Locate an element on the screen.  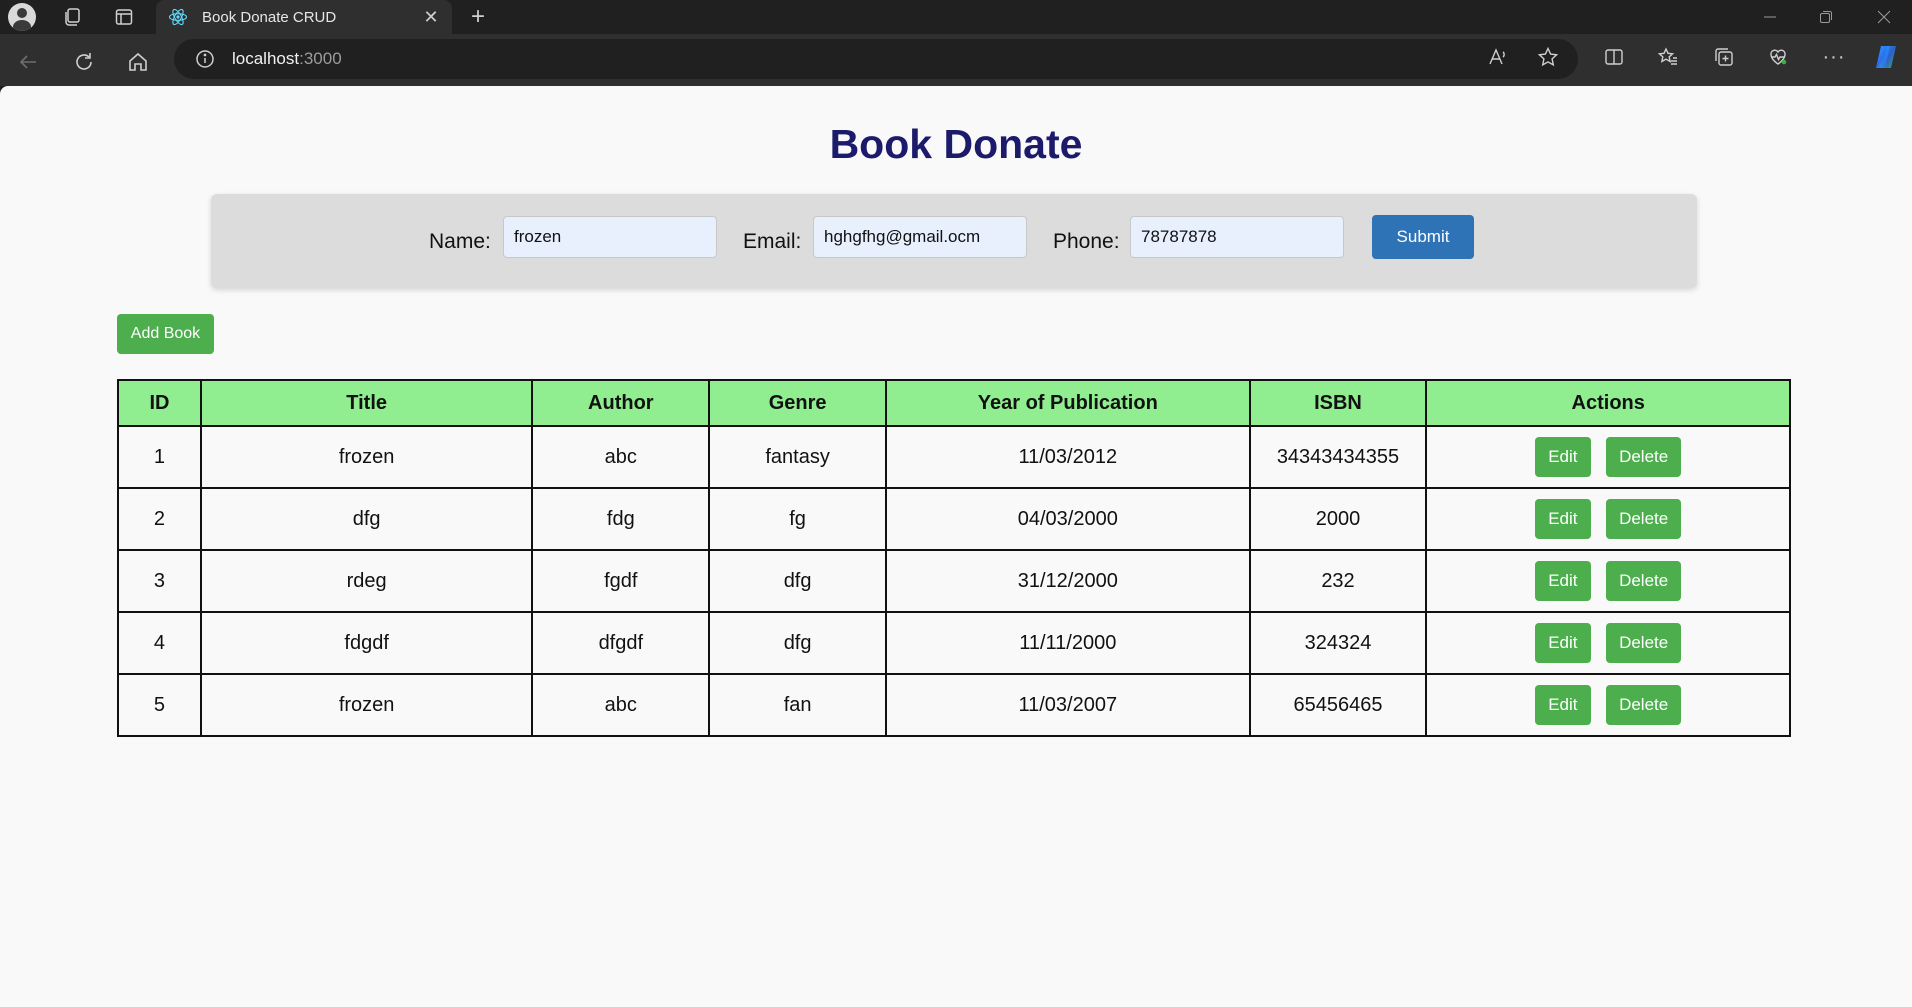
more-options-icon: ··· is located at coordinates (1834, 57).